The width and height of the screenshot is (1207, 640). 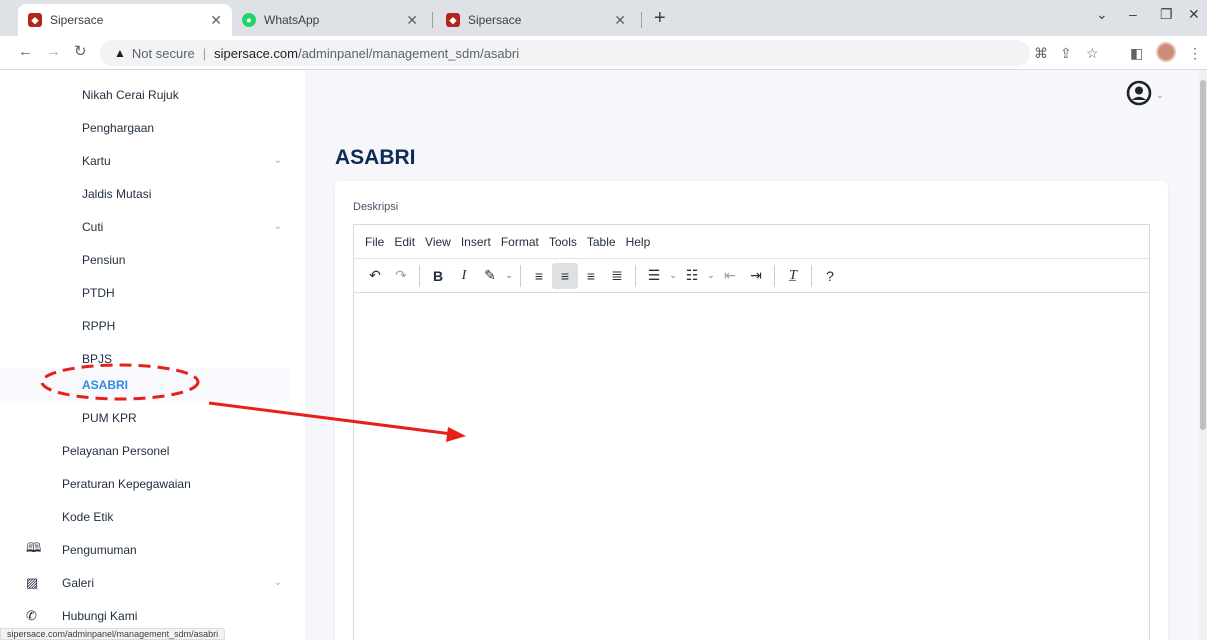 What do you see at coordinates (256, 53) in the screenshot?
I see `address-host: sipersace.com` at bounding box center [256, 53].